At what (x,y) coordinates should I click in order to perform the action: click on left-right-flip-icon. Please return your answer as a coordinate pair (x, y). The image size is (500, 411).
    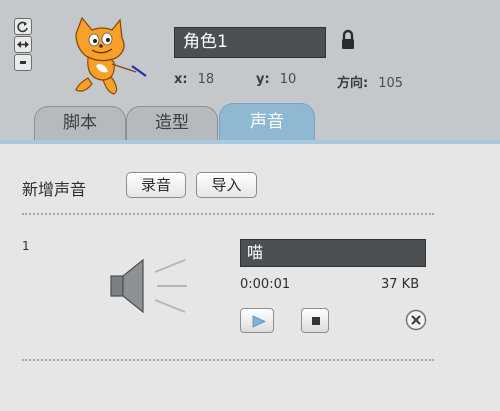
    Looking at the image, I should click on (23, 44).